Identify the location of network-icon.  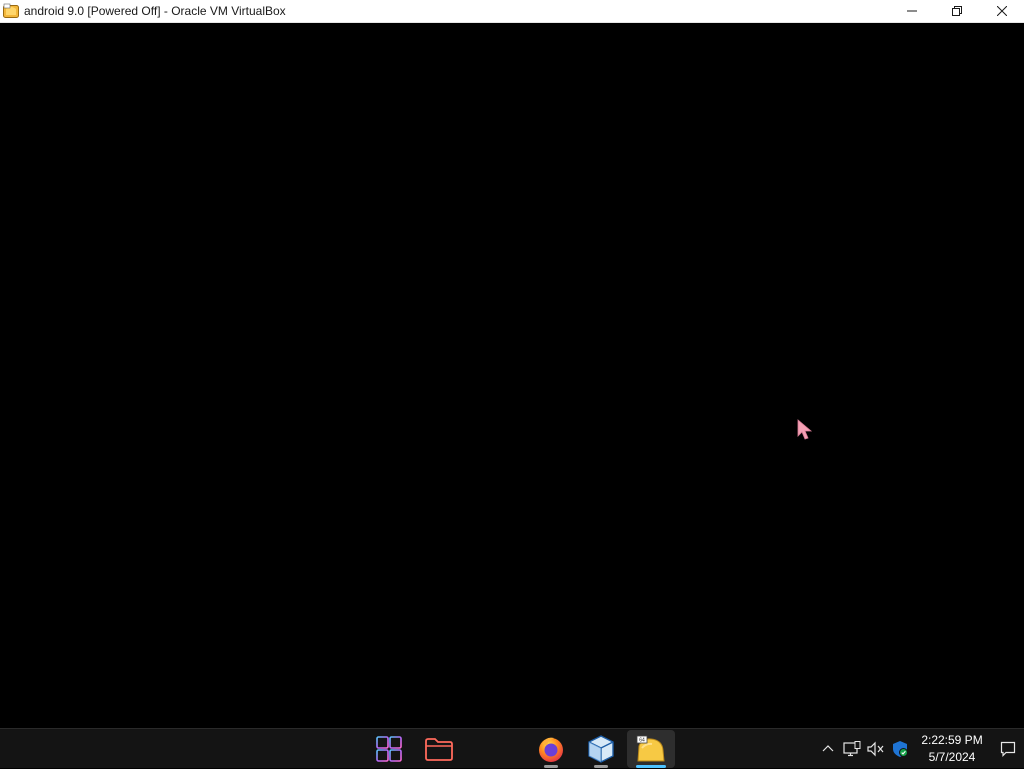
(852, 749).